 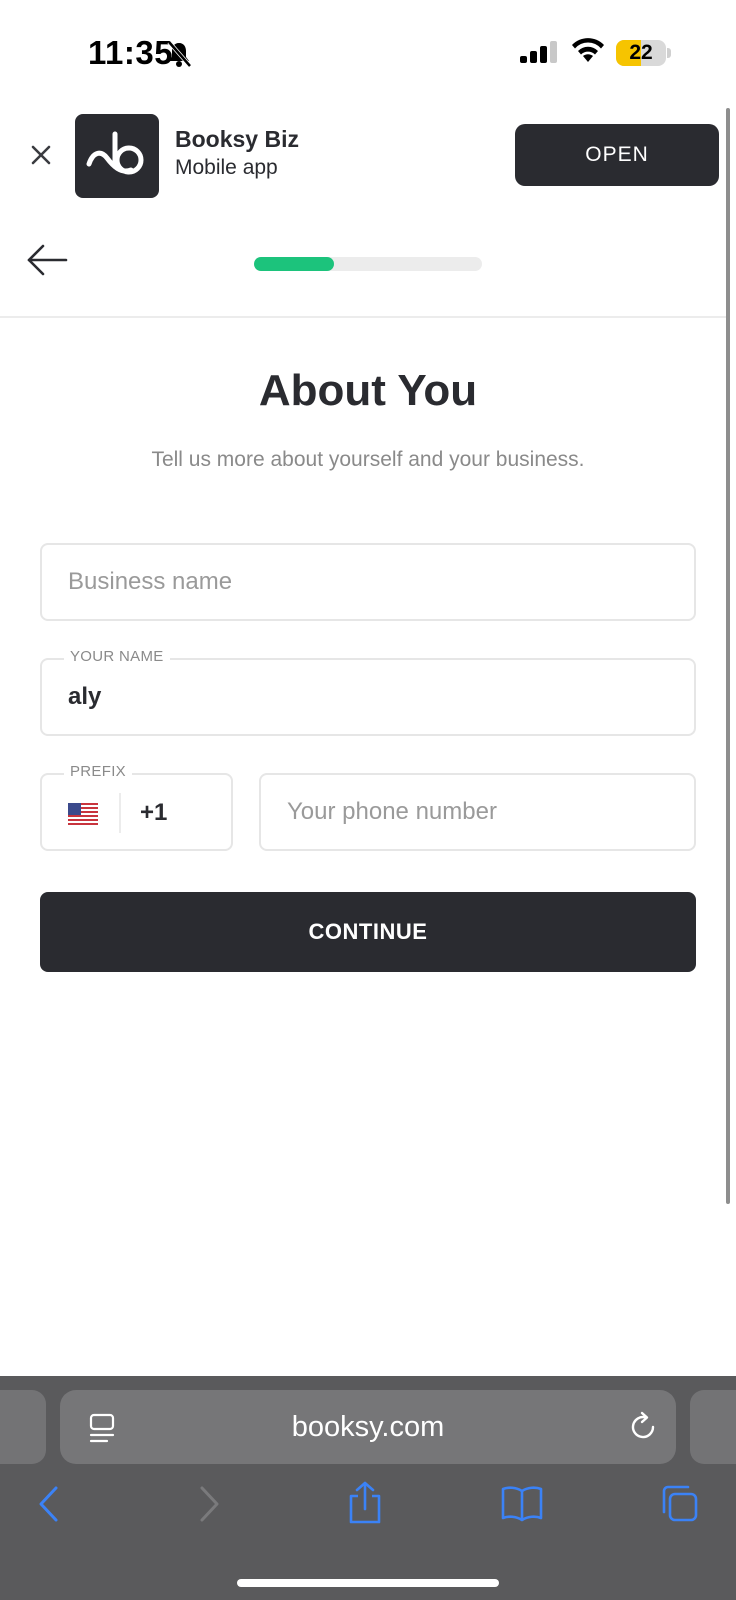 I want to click on prefix-value: +1, so click(x=154, y=812).